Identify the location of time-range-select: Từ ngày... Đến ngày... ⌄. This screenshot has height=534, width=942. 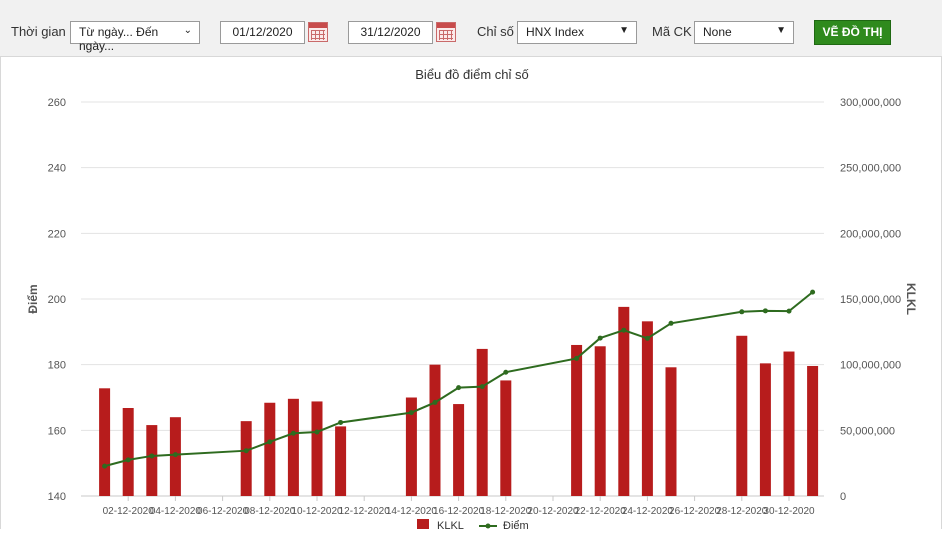
(135, 37).